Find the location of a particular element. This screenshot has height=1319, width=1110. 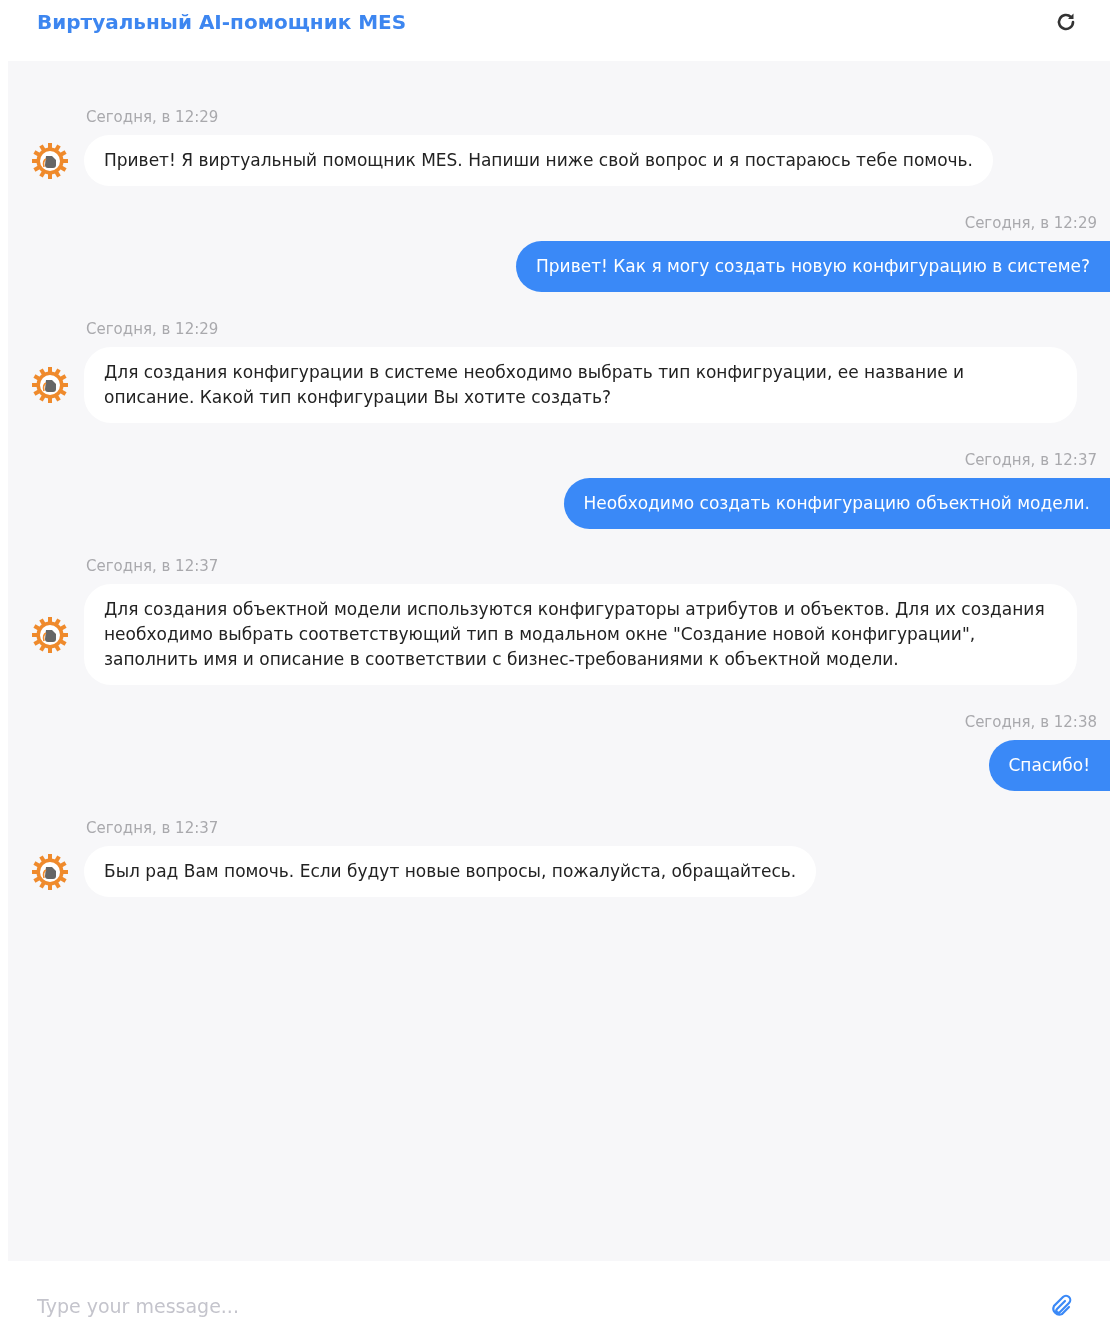

bot-message: Привет! Я виртуальный помощник MES. Напиши ниже свой вопрос и я постараюсь тебе помочь. is located at coordinates (539, 160).